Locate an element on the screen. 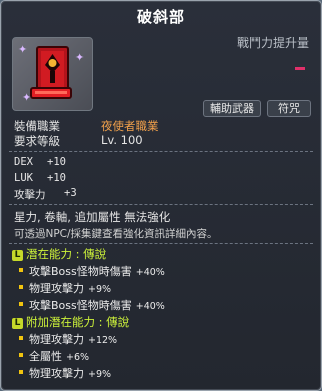 The width and height of the screenshot is (322, 391). item-icon-frame: ✦ ✦ ✦ is located at coordinates (52, 74).